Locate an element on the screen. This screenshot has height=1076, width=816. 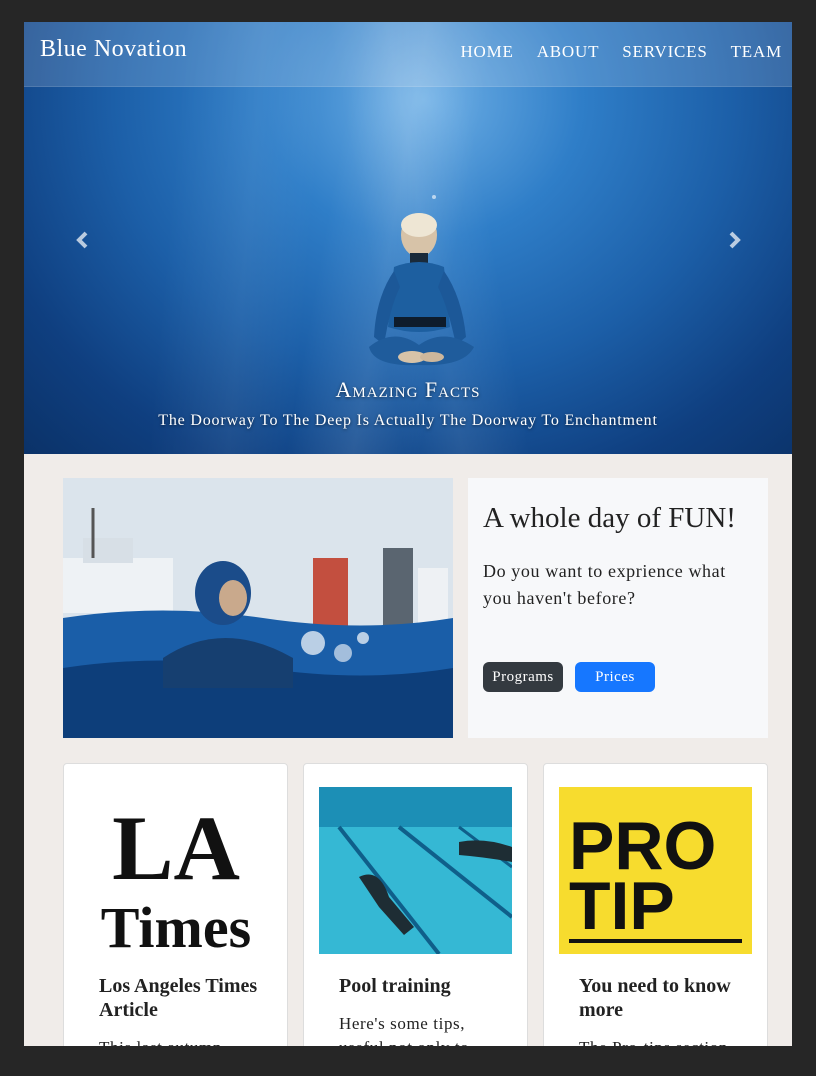
nav-team: TEAM is located at coordinates (756, 52).